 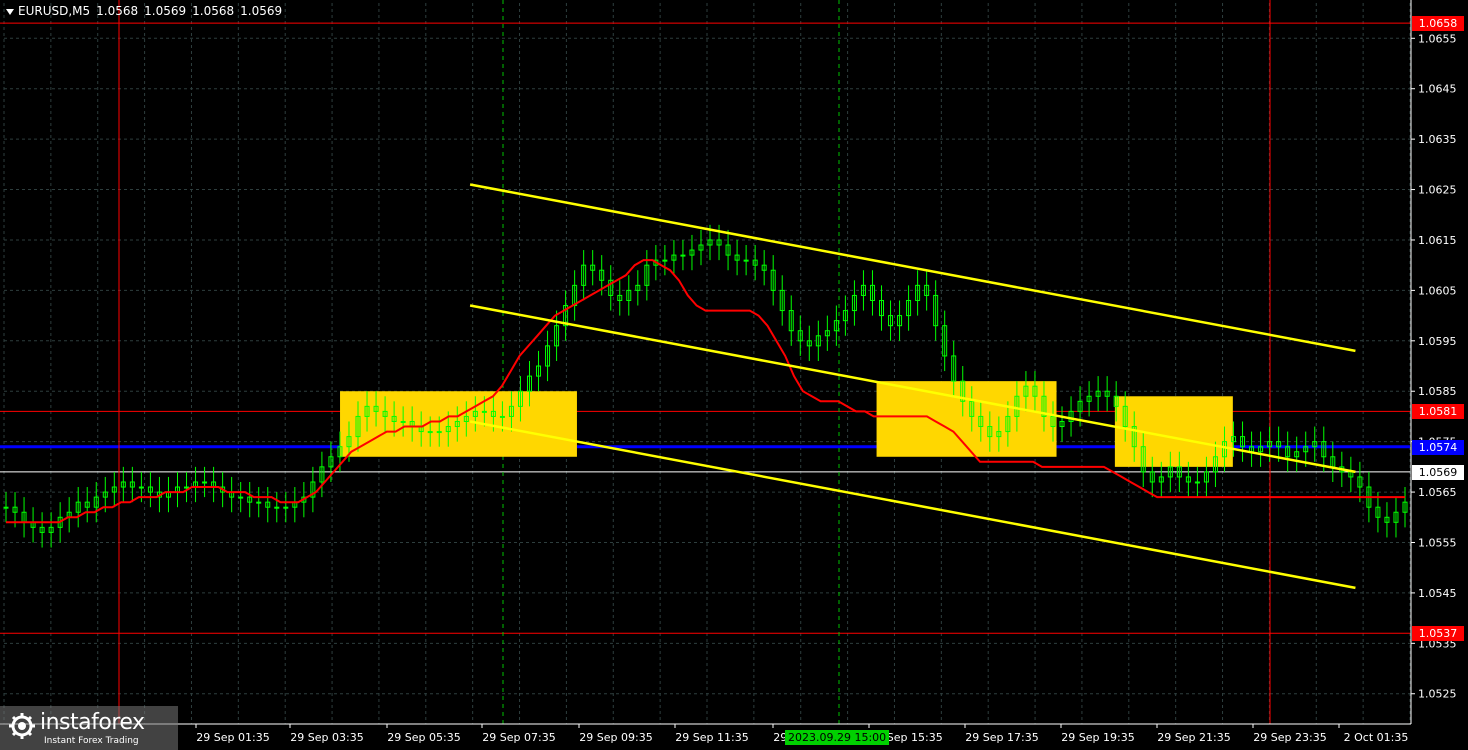 What do you see at coordinates (1437, 593) in the screenshot?
I see `price-tick-label: 1.0545` at bounding box center [1437, 593].